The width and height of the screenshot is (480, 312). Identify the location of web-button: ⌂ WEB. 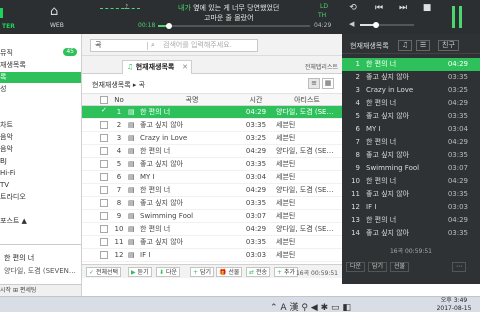
(58, 17).